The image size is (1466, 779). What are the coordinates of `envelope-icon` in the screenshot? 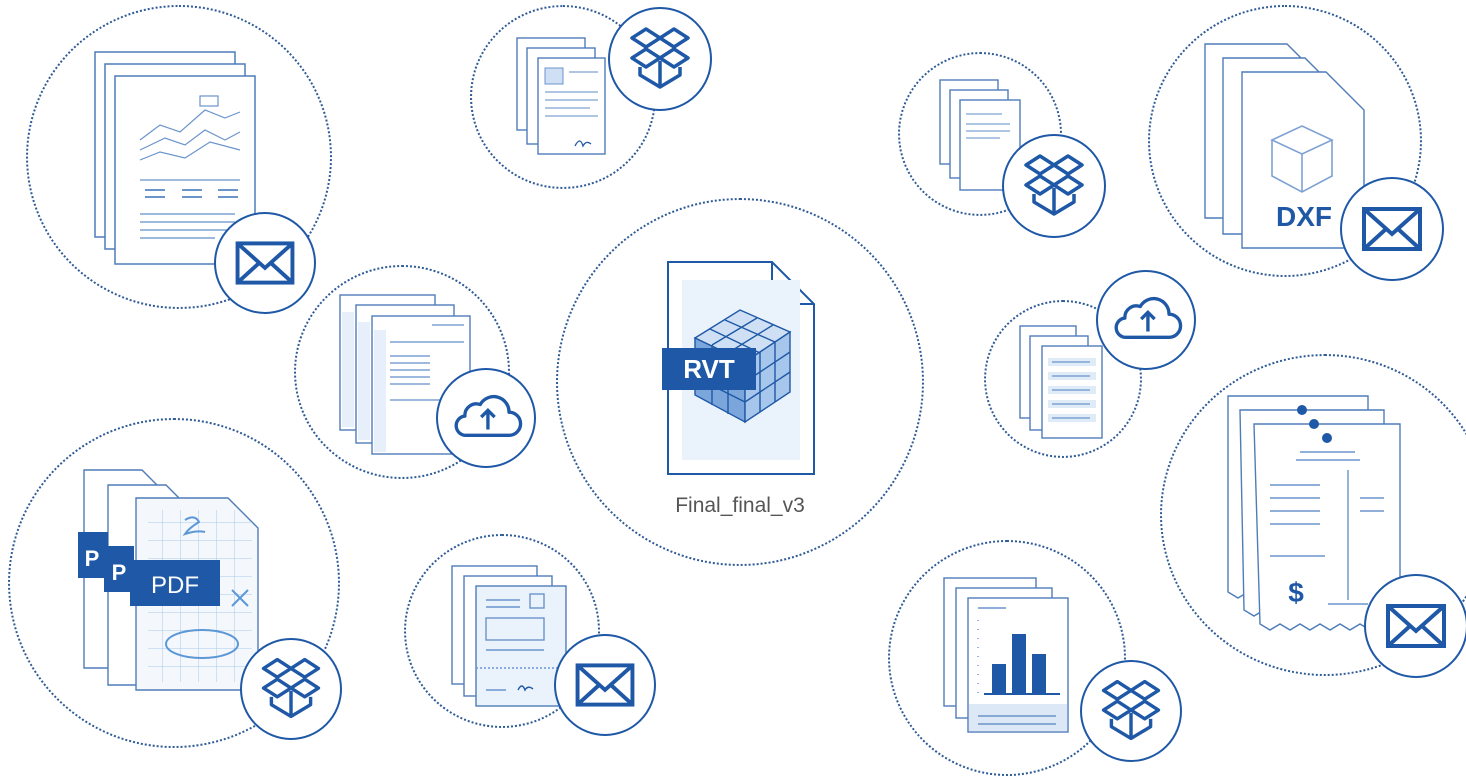 It's located at (1416, 626).